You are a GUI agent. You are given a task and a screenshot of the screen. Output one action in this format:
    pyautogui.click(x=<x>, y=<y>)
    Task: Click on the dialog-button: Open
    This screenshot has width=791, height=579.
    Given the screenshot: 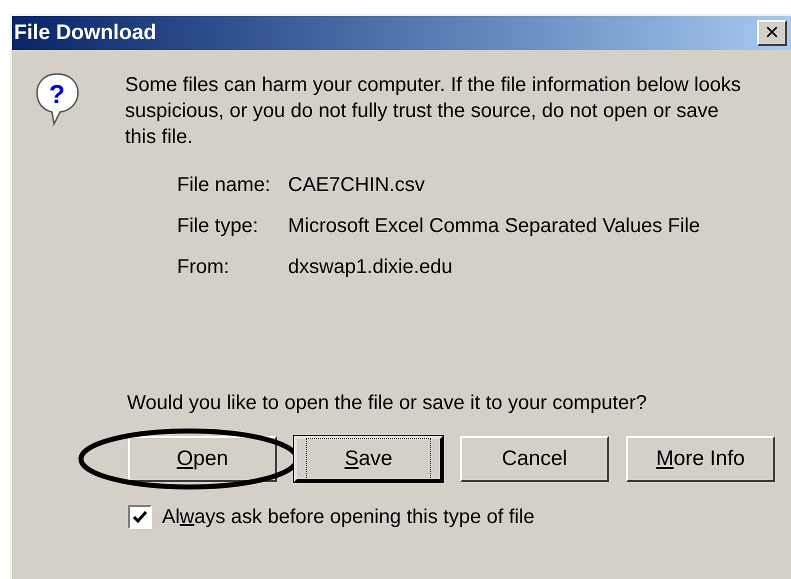 What is the action you would take?
    pyautogui.click(x=202, y=459)
    